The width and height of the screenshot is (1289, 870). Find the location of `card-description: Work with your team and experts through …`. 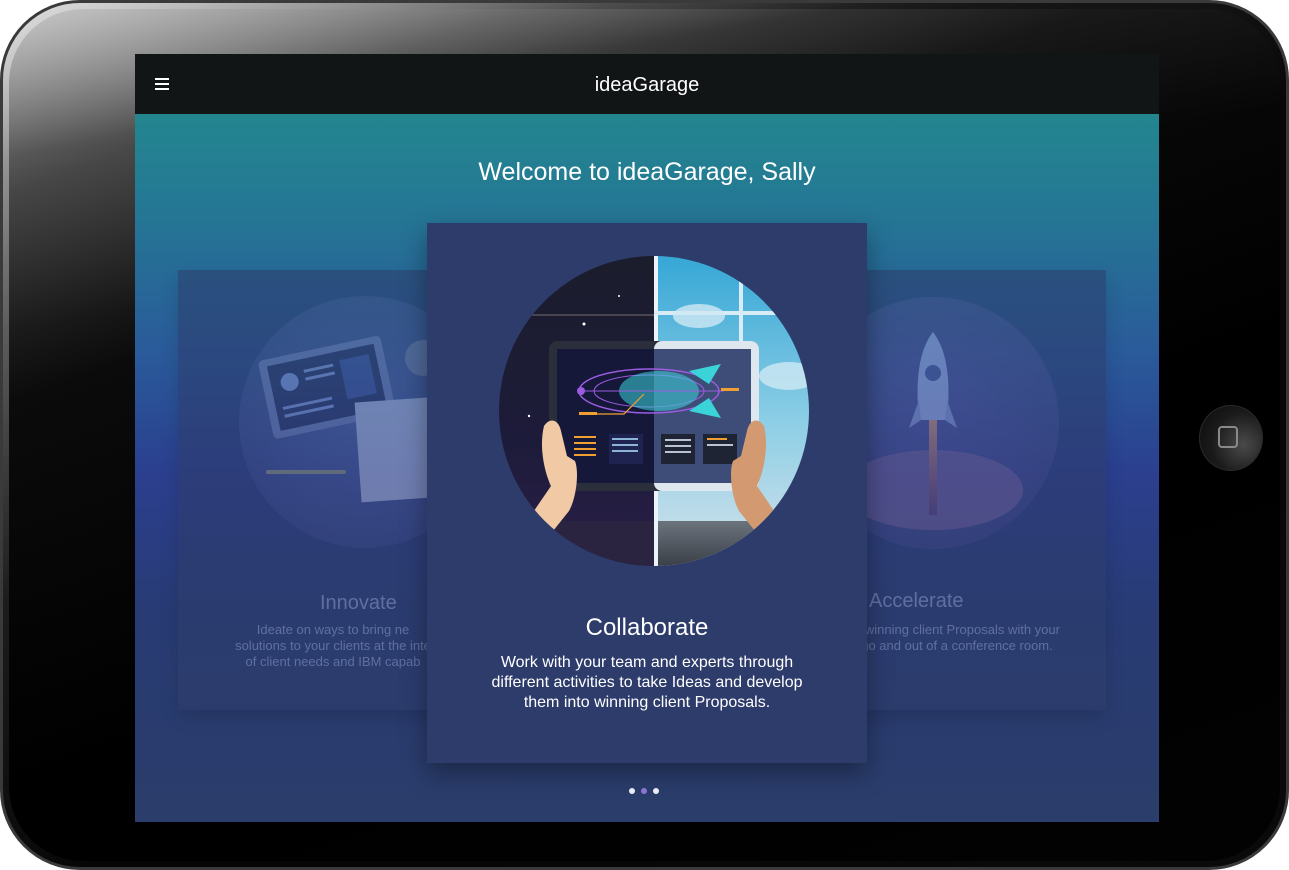

card-description: Work with your team and experts through … is located at coordinates (647, 683).